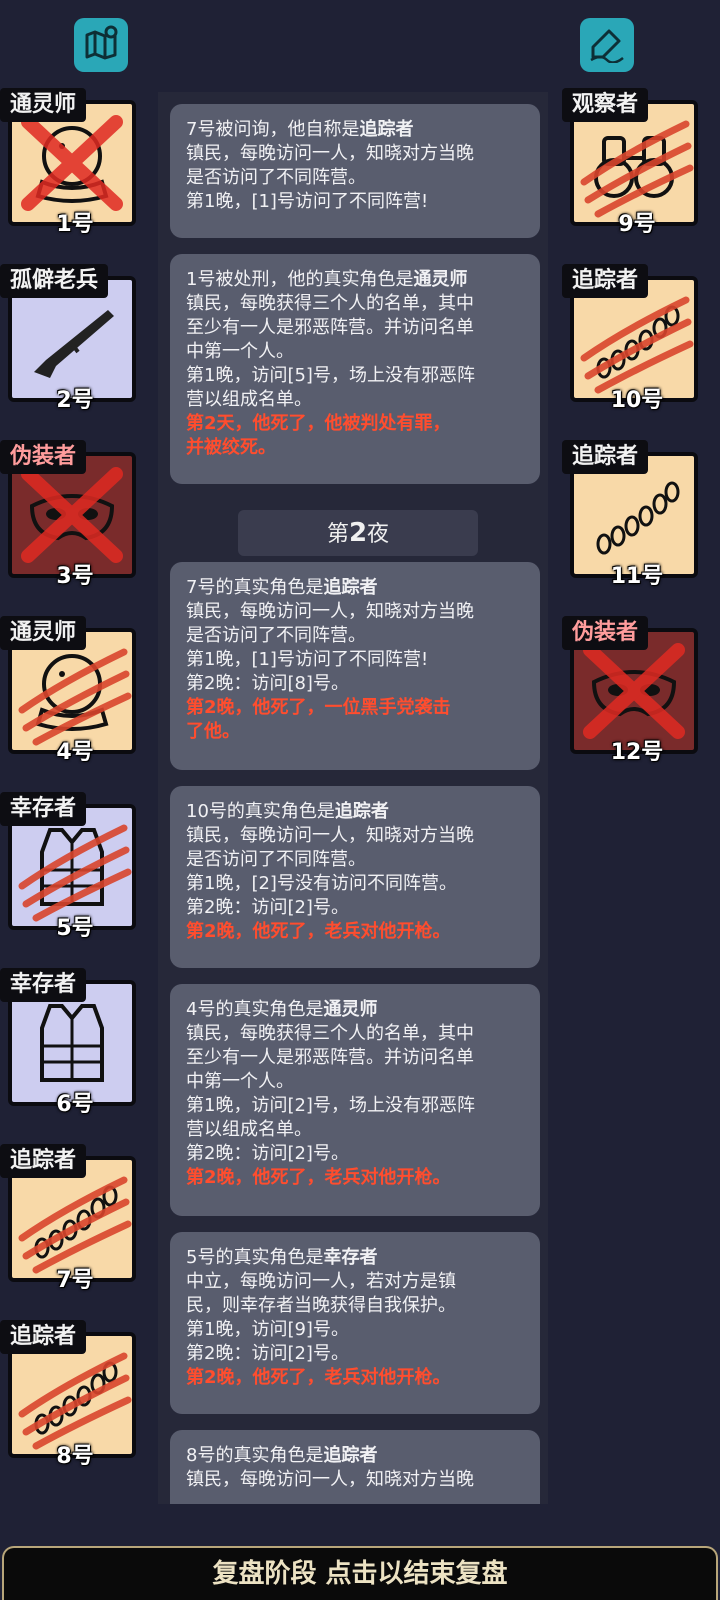  What do you see at coordinates (75, 1456) in the screenshot?
I see `player-number: 8号` at bounding box center [75, 1456].